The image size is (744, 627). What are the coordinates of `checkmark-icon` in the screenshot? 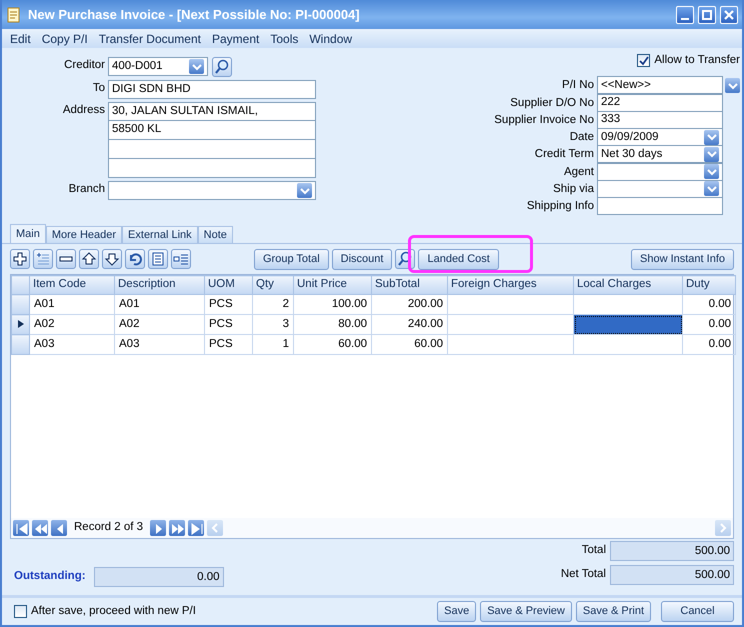 It's located at (643, 61).